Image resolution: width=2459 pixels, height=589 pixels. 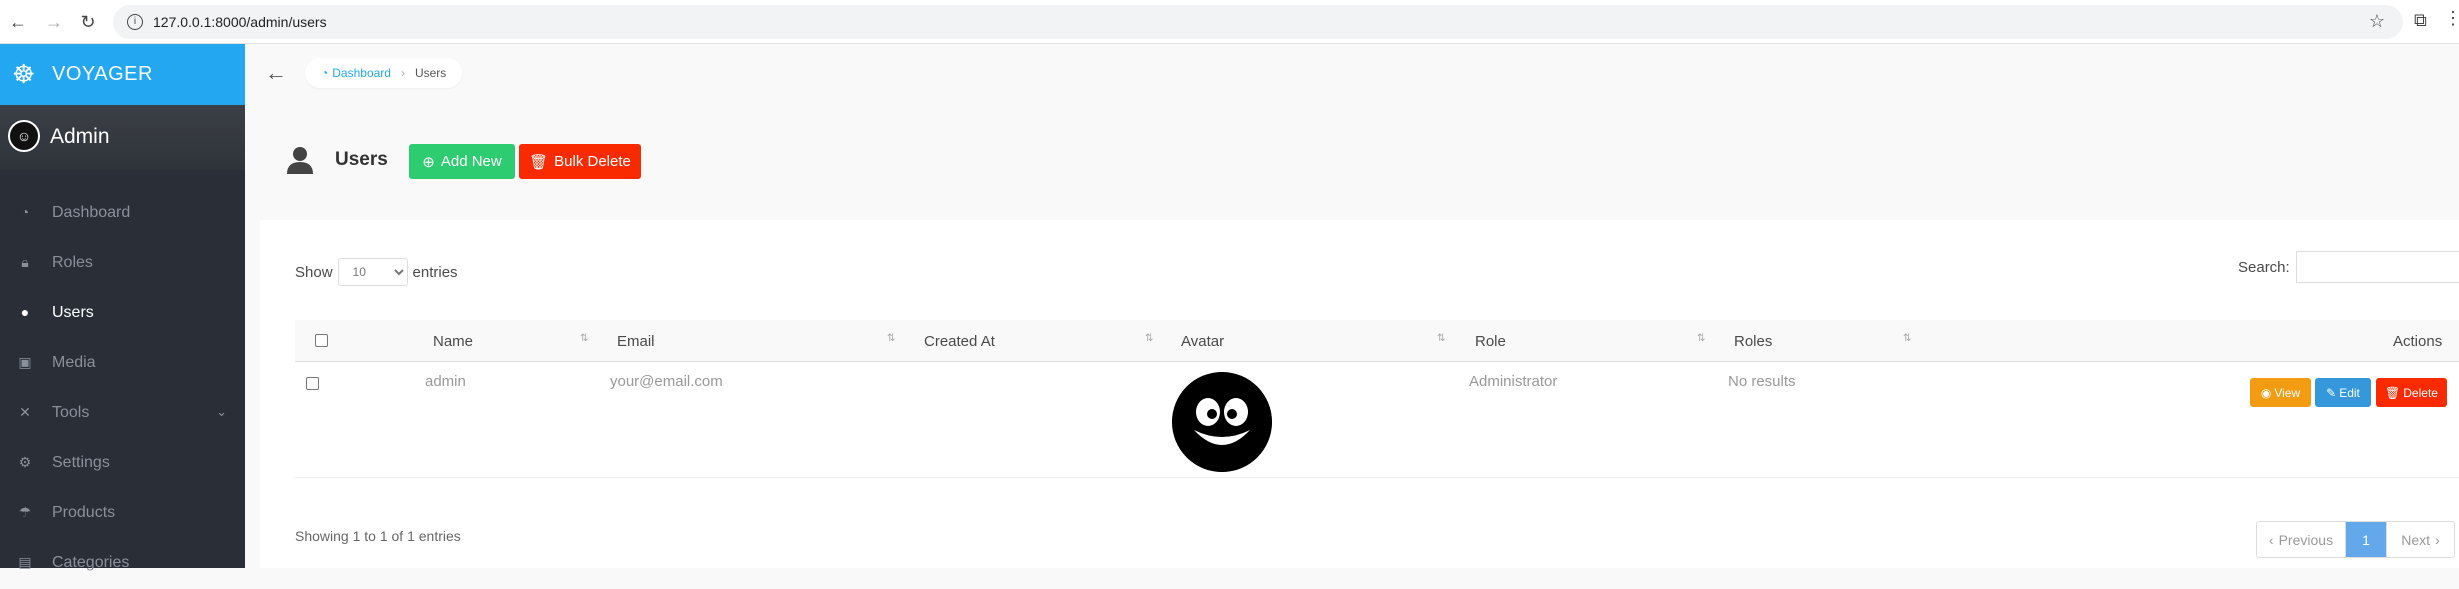 What do you see at coordinates (2418, 341) in the screenshot?
I see `column-header-actions: Actions` at bounding box center [2418, 341].